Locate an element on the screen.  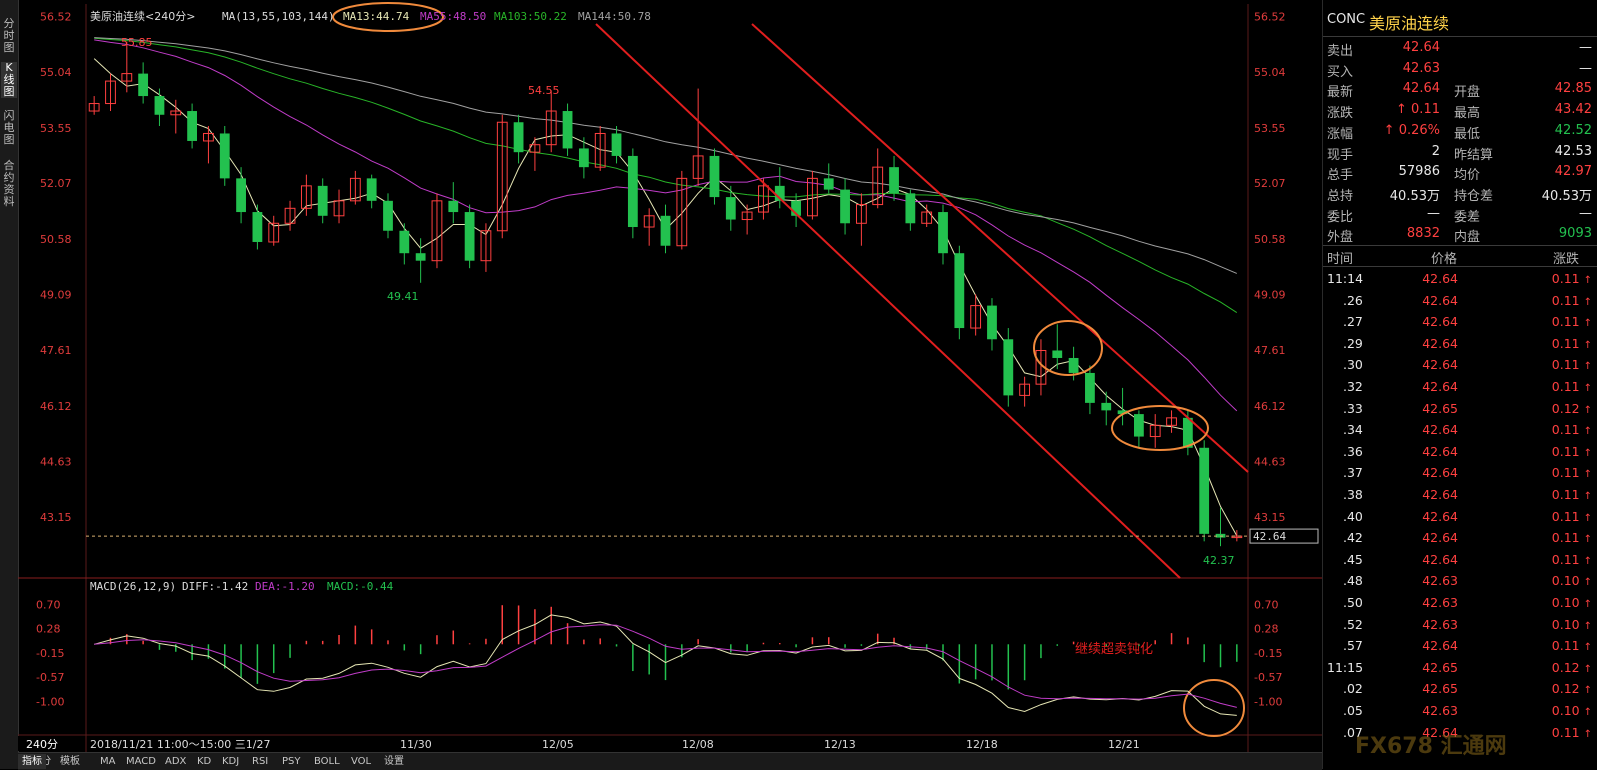
quote-value: ↑ 0.11 is located at coordinates (1418, 110).